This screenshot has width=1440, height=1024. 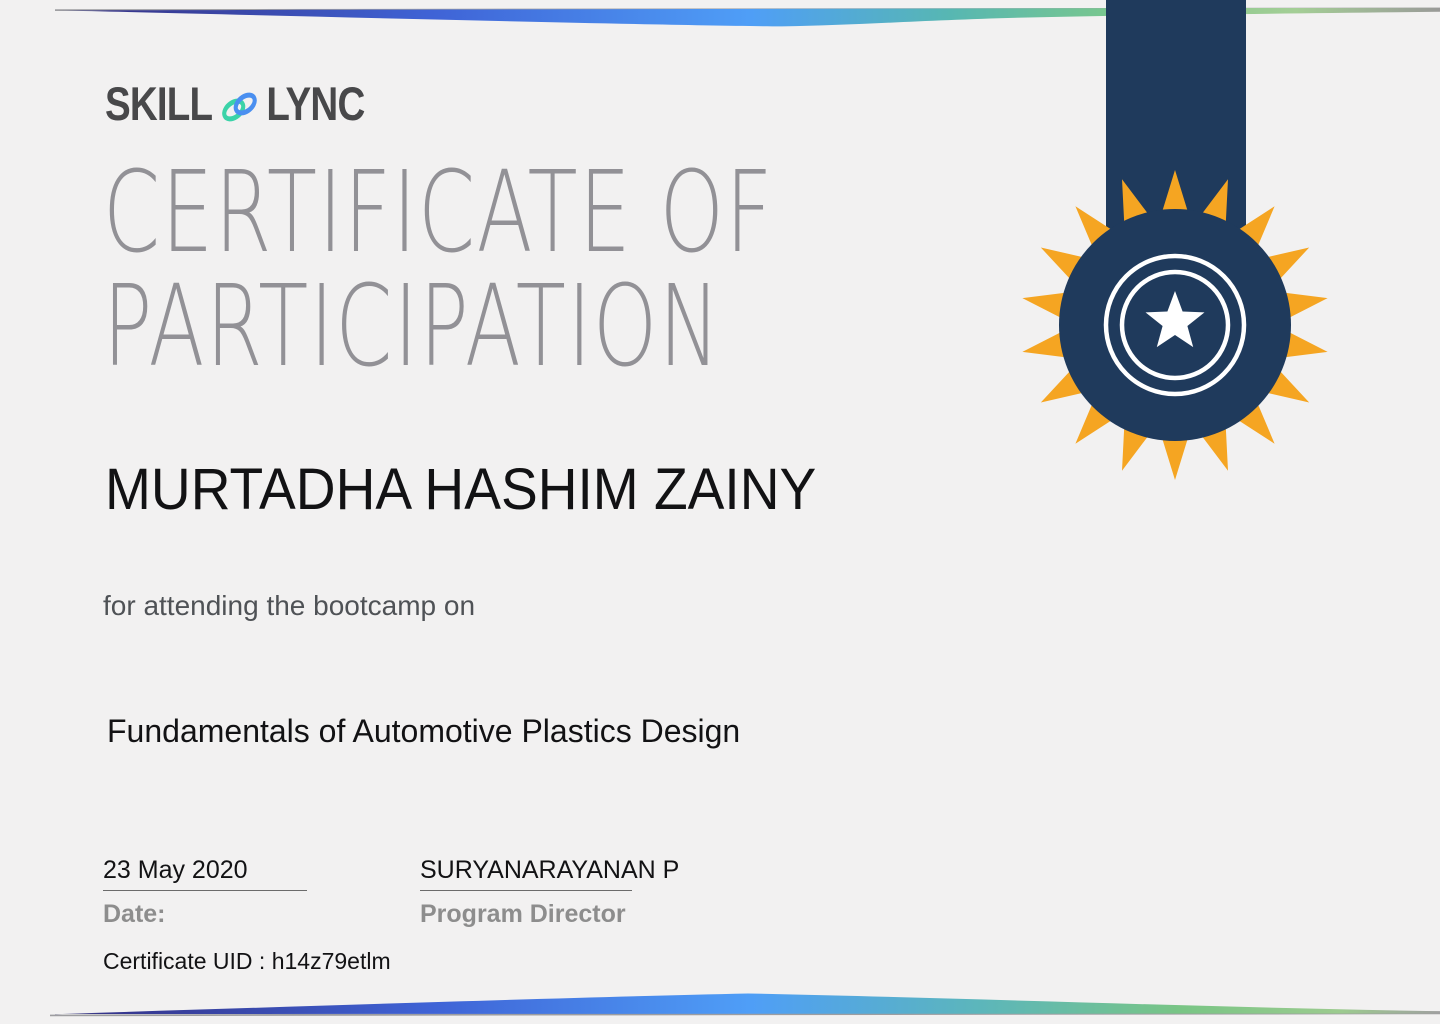 I want to click on chain-link-icon, so click(x=239, y=106).